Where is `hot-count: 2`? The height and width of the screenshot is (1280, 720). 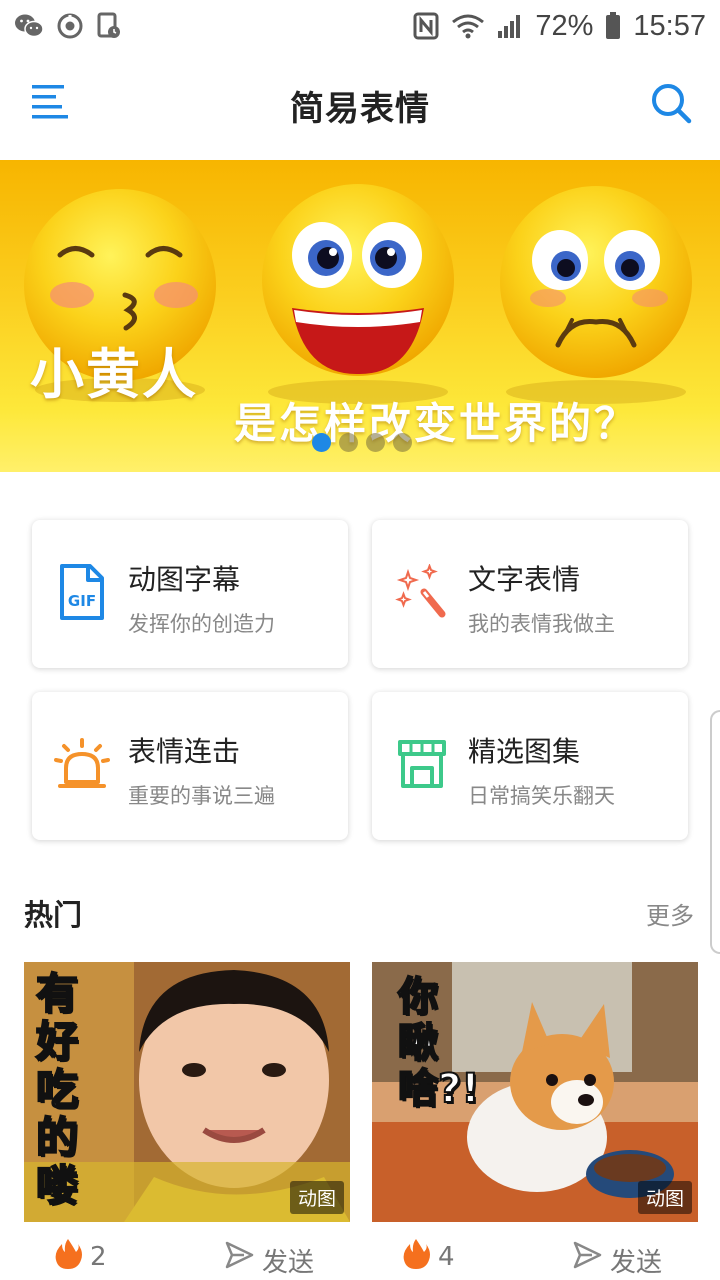 hot-count: 2 is located at coordinates (98, 1257).